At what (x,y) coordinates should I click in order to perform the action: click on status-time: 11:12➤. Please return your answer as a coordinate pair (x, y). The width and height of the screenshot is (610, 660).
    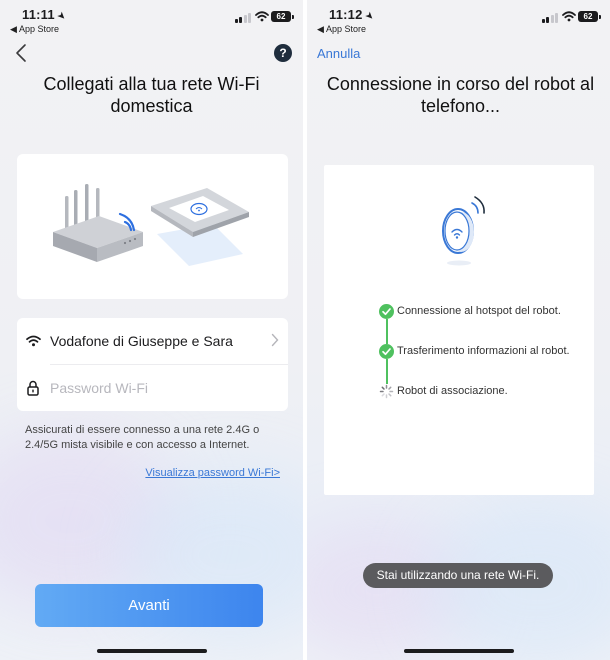
    Looking at the image, I should click on (352, 15).